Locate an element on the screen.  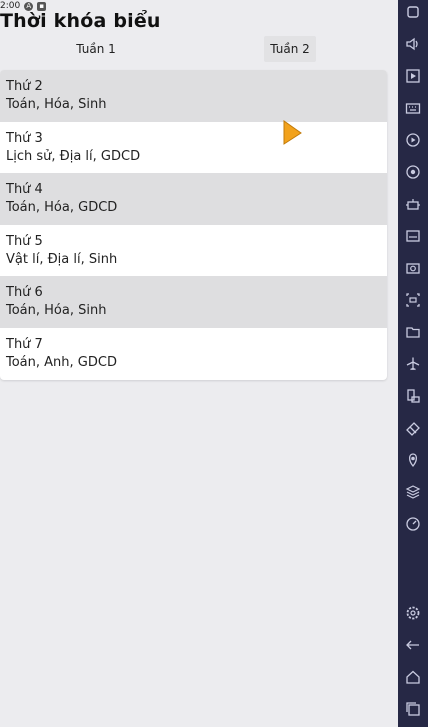
airplane-icon is located at coordinates (413, 364).